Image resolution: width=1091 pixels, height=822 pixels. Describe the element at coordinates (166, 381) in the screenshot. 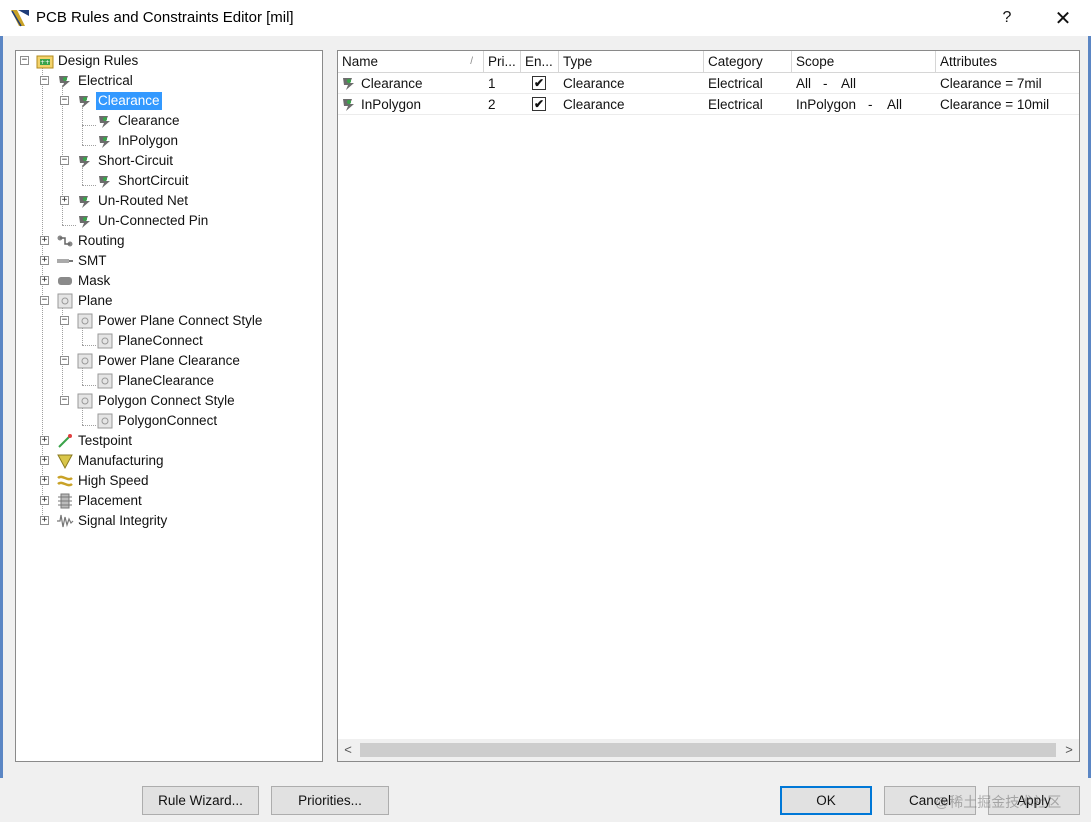

I see `tree-item-plane-clearance: PlaneClearance` at that location.